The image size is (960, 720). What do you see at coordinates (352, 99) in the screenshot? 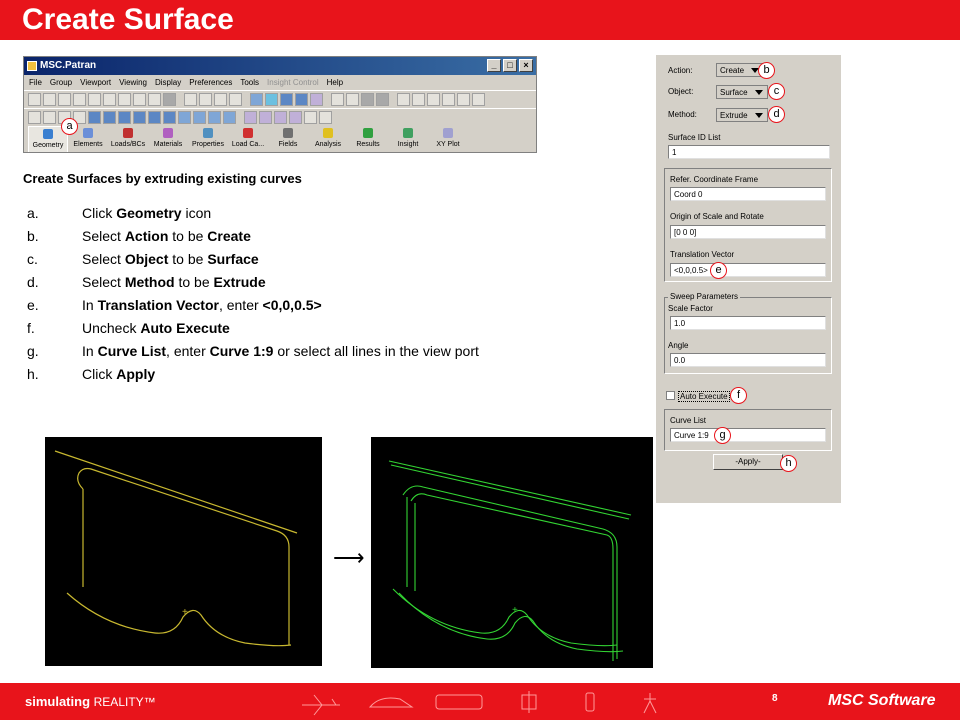
I see `show-icon` at bounding box center [352, 99].